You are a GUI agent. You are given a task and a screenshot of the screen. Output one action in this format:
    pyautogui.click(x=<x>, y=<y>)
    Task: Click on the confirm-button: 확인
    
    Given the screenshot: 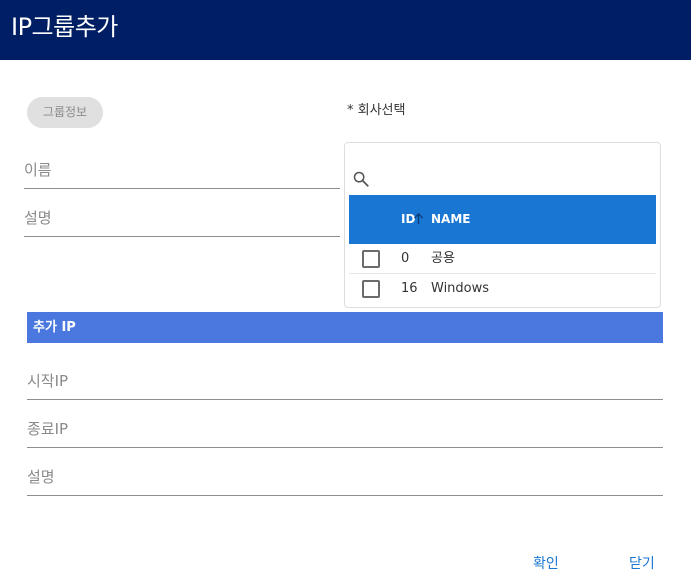 What is the action you would take?
    pyautogui.click(x=546, y=564)
    